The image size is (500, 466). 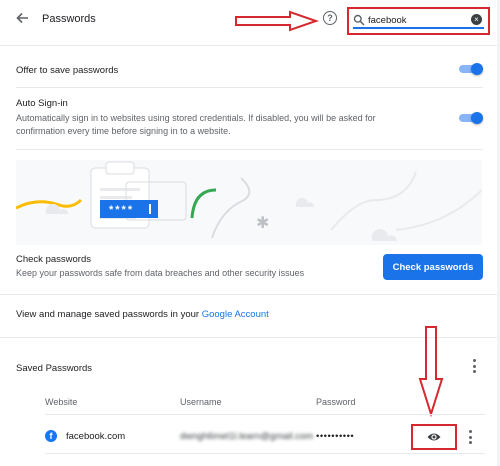 I want to click on auto-signin-toggle, so click(x=471, y=118).